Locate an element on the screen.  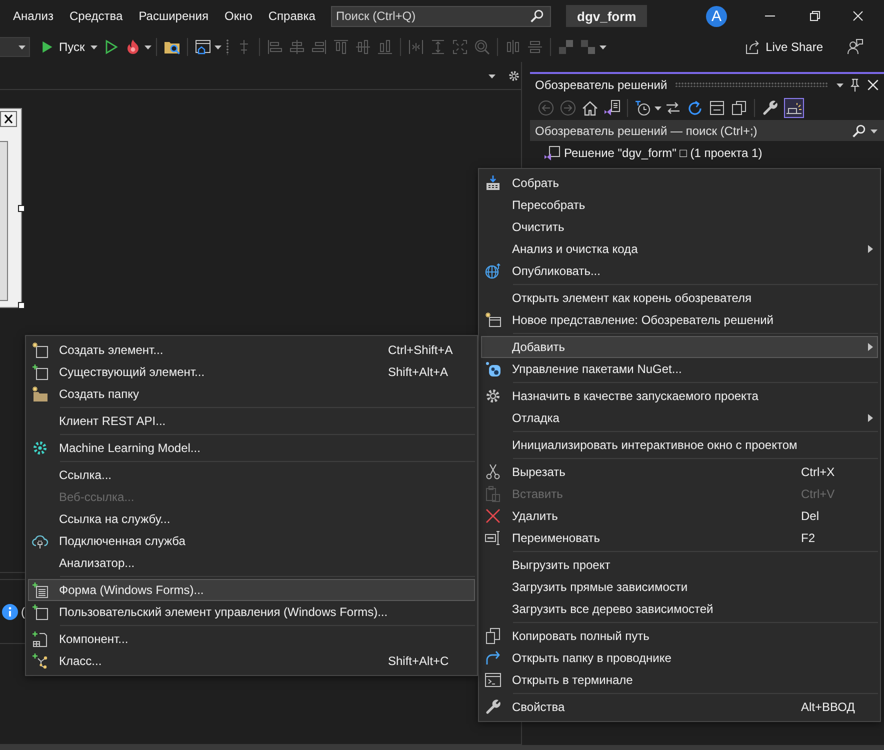
live-share-button: Live Share is located at coordinates (783, 47).